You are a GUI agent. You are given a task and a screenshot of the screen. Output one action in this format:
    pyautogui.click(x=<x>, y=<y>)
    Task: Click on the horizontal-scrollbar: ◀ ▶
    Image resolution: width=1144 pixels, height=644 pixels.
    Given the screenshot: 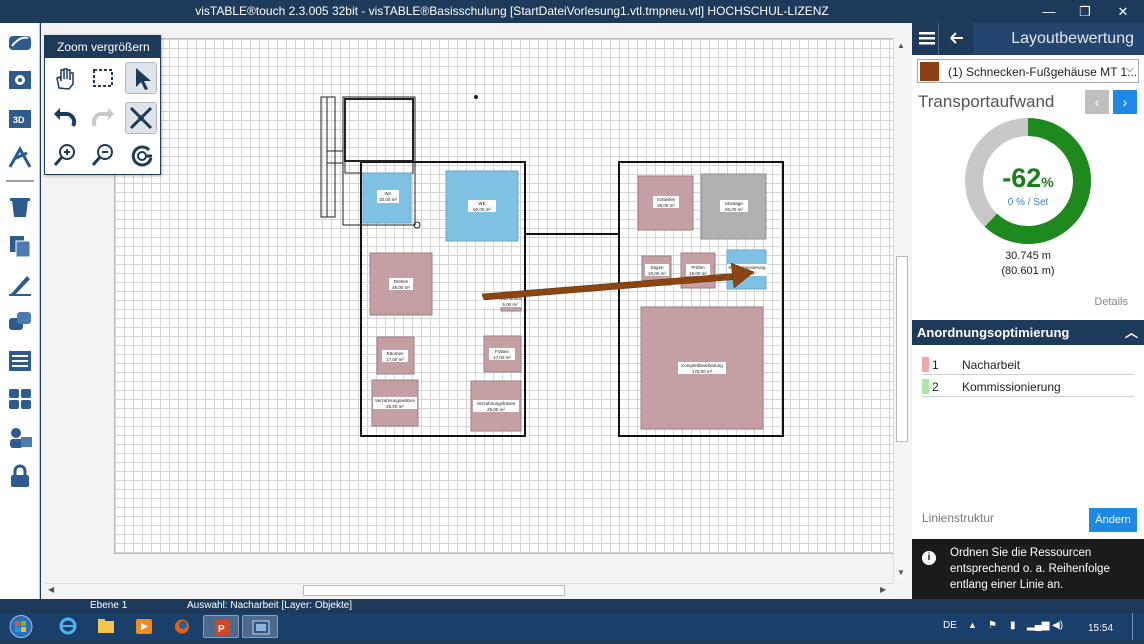 What is the action you would take?
    pyautogui.click(x=469, y=590)
    